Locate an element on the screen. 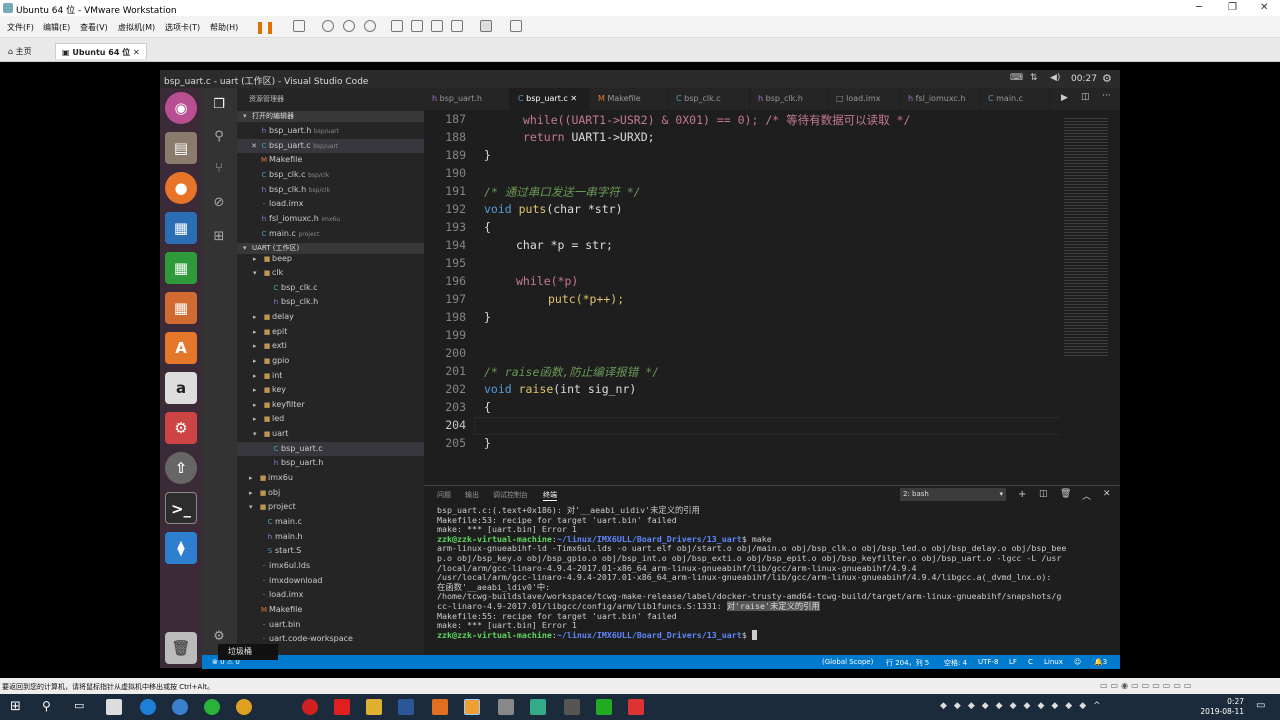  tree-folder: ▸ ■ keyfilter is located at coordinates (330, 405).